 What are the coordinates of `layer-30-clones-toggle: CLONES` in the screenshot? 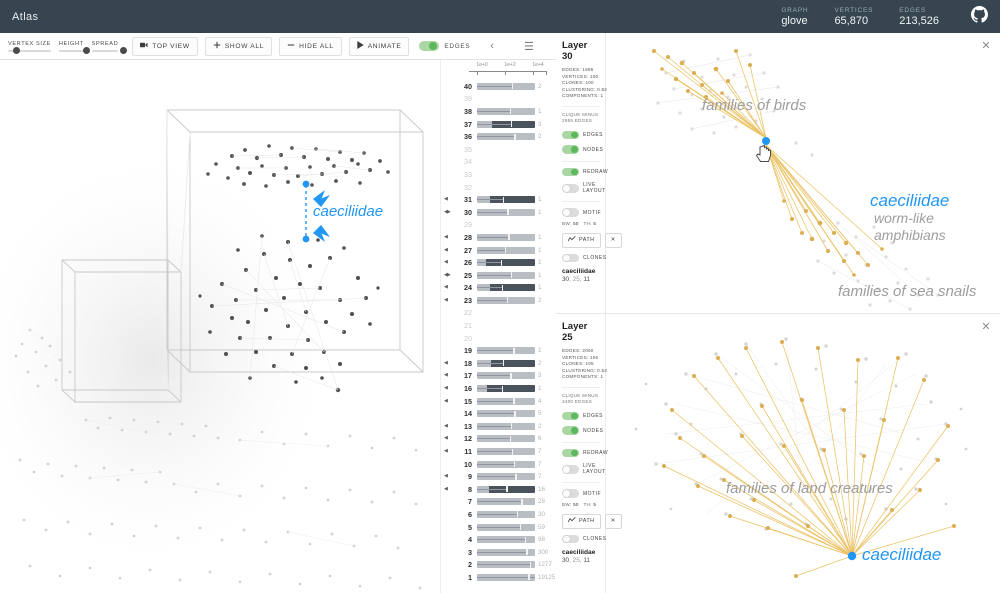 It's located at (584, 258).